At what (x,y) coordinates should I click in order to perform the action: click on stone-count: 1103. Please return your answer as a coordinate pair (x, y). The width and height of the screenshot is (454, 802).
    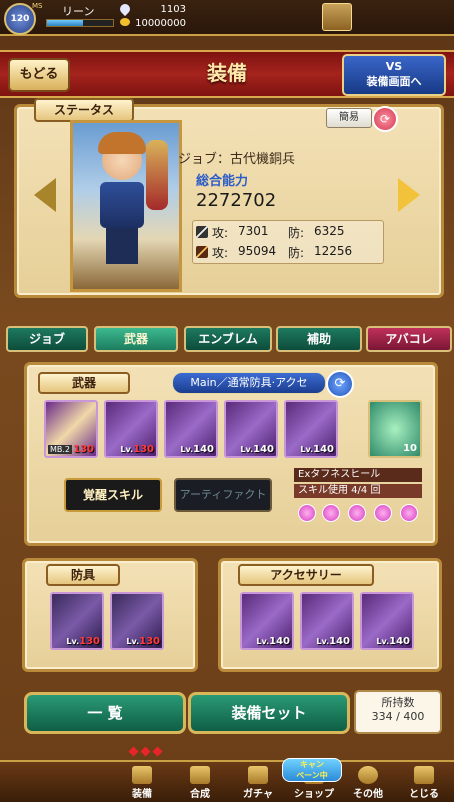
    Looking at the image, I should click on (173, 9).